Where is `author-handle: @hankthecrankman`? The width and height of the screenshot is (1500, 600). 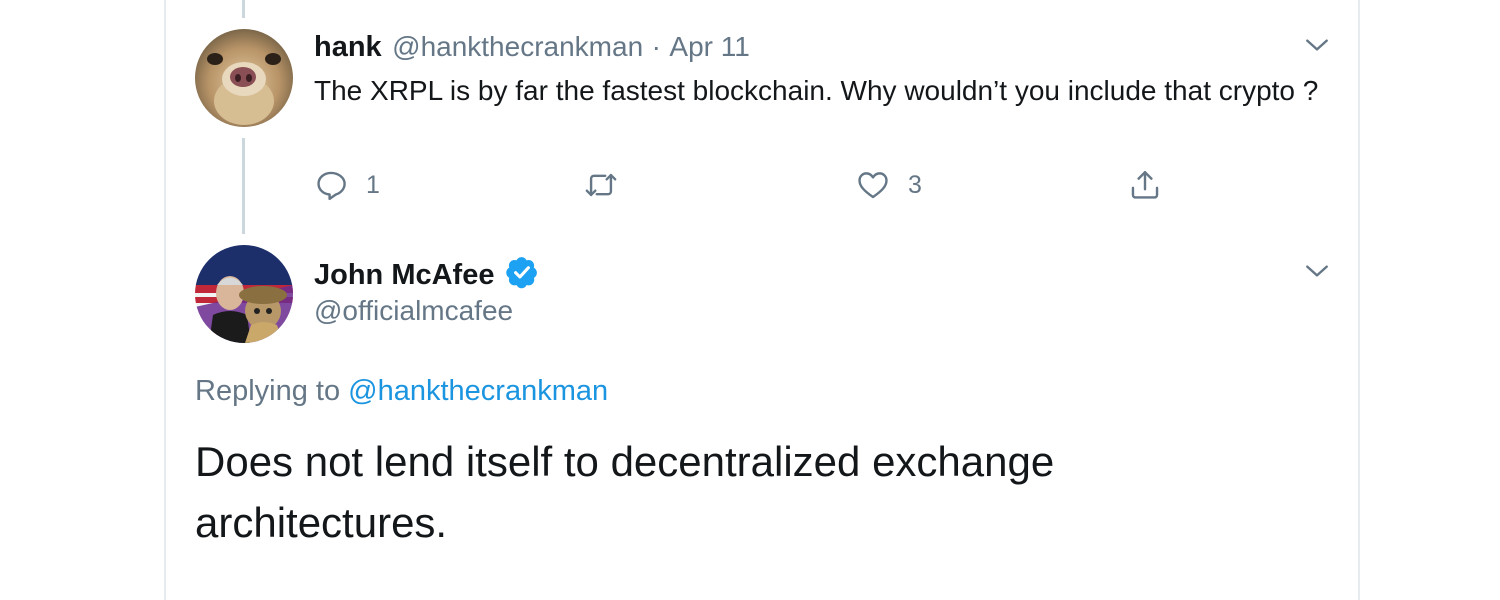
author-handle: @hankthecrankman is located at coordinates (517, 46).